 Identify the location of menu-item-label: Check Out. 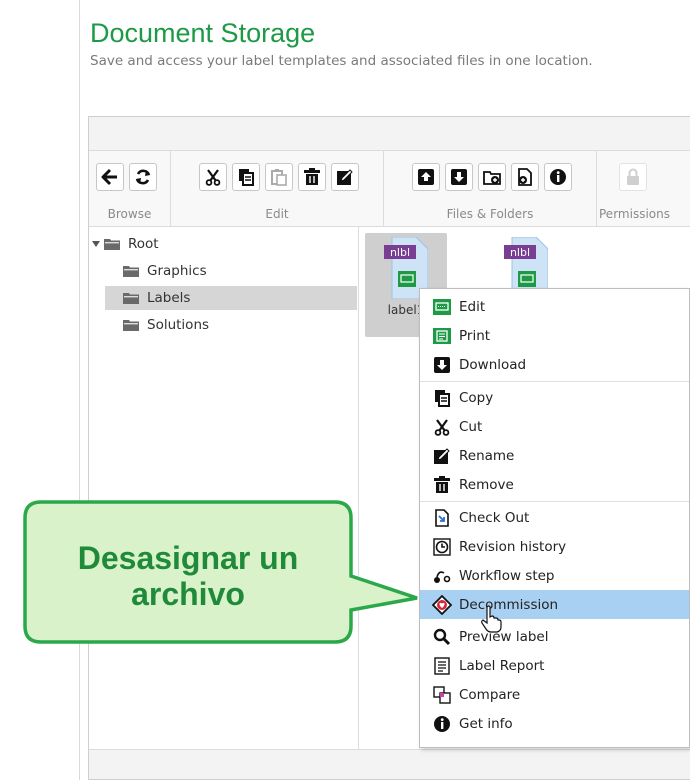
(494, 517).